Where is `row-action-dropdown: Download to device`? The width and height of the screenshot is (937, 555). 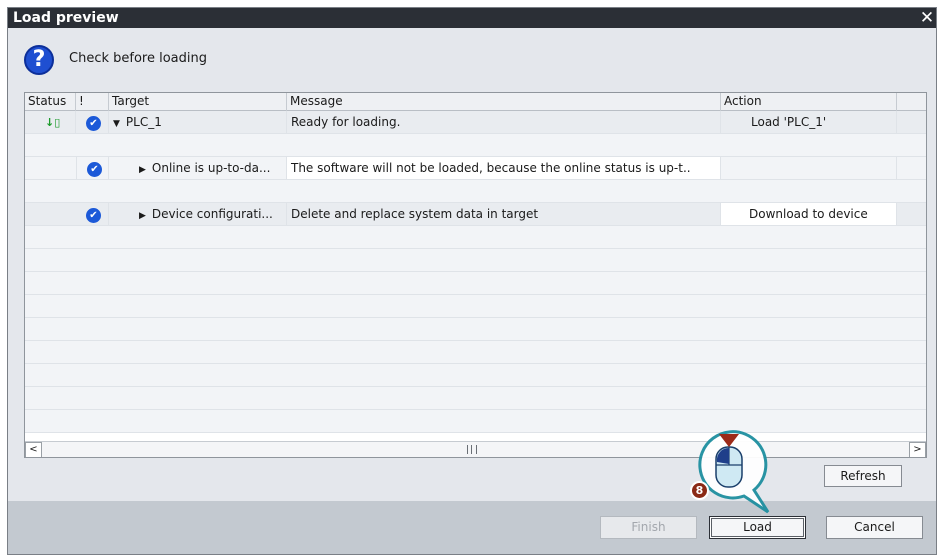 row-action-dropdown: Download to device is located at coordinates (809, 214).